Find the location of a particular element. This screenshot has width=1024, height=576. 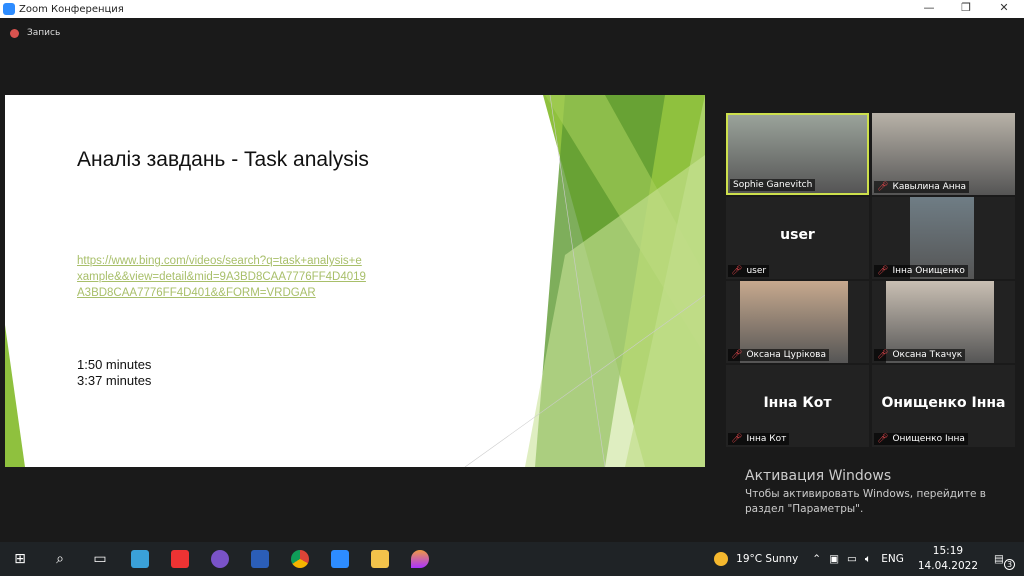

participant-big-name: Інна Кот is located at coordinates (797, 403).